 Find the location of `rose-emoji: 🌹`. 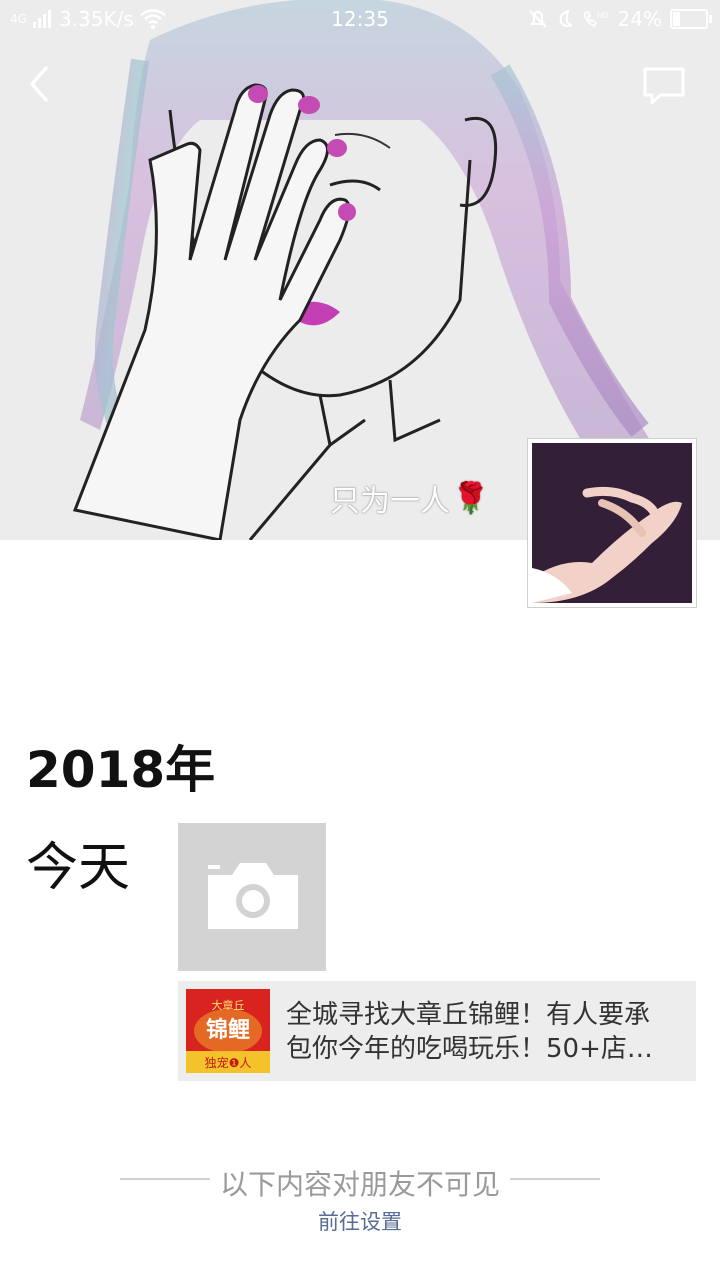

rose-emoji: 🌹 is located at coordinates (471, 498).